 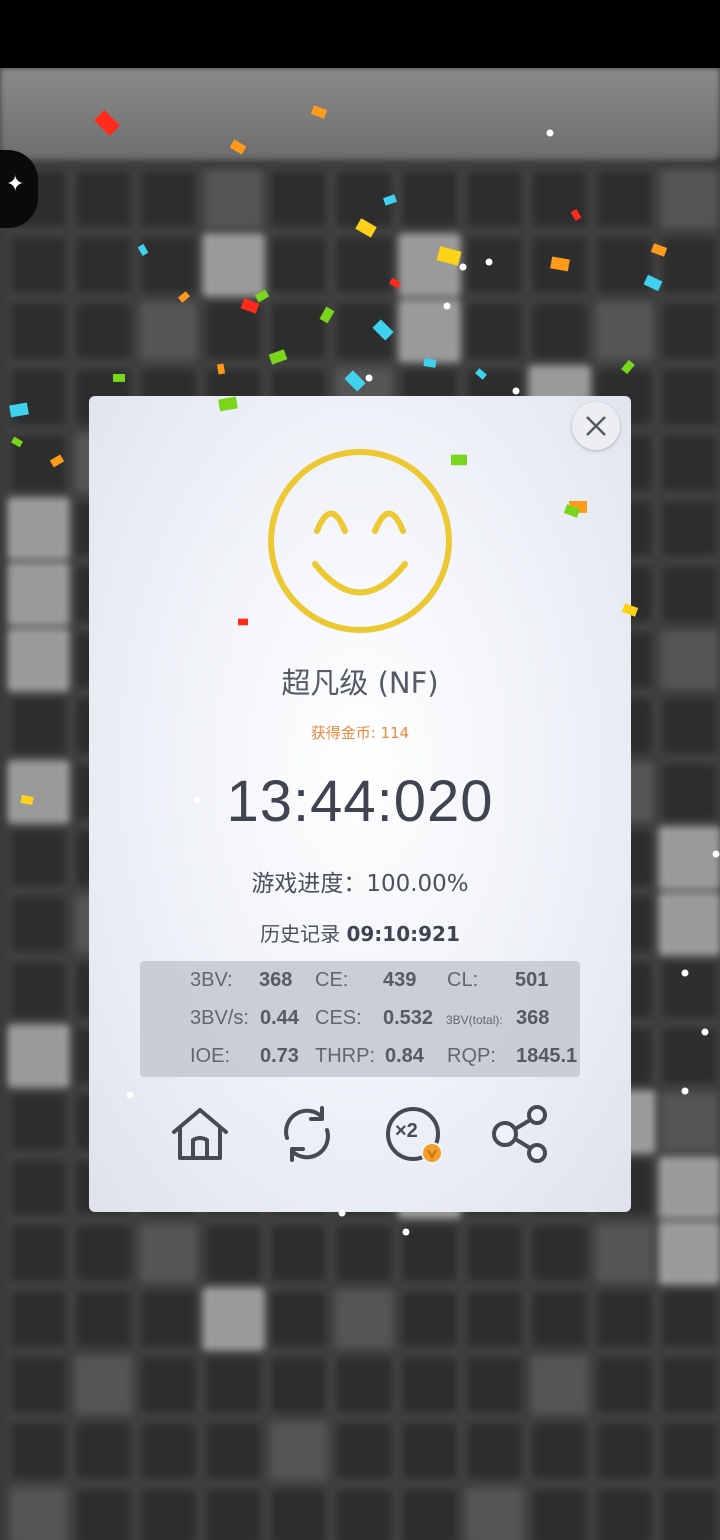 What do you see at coordinates (404, 1056) in the screenshot?
I see `stat-value-thrp: 0.84` at bounding box center [404, 1056].